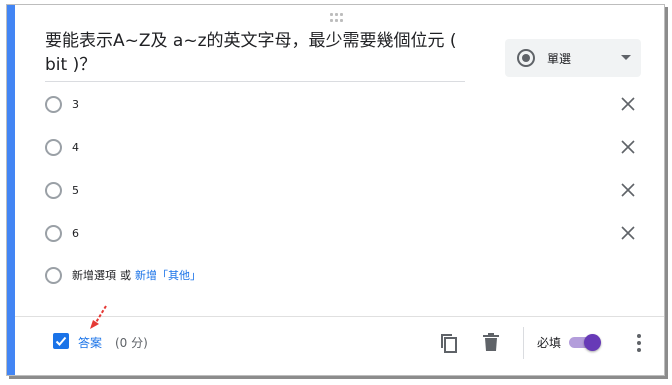 This screenshot has height=385, width=672. I want to click on toggle-thumb, so click(592, 342).